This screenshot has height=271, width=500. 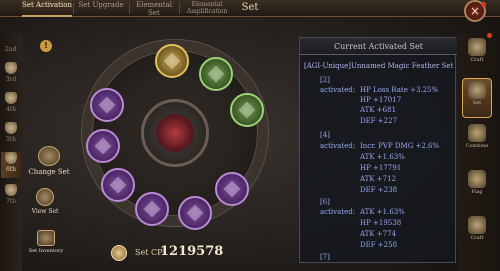 I want to click on winged-emblem-icon, so click(x=175, y=133).